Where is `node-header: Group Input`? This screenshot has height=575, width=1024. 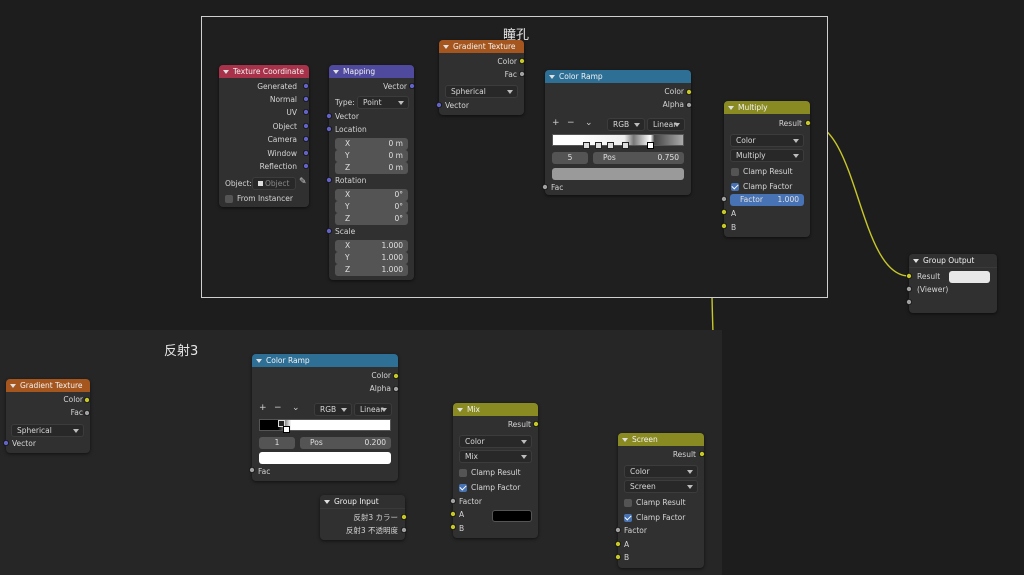
node-header: Group Input is located at coordinates (362, 502).